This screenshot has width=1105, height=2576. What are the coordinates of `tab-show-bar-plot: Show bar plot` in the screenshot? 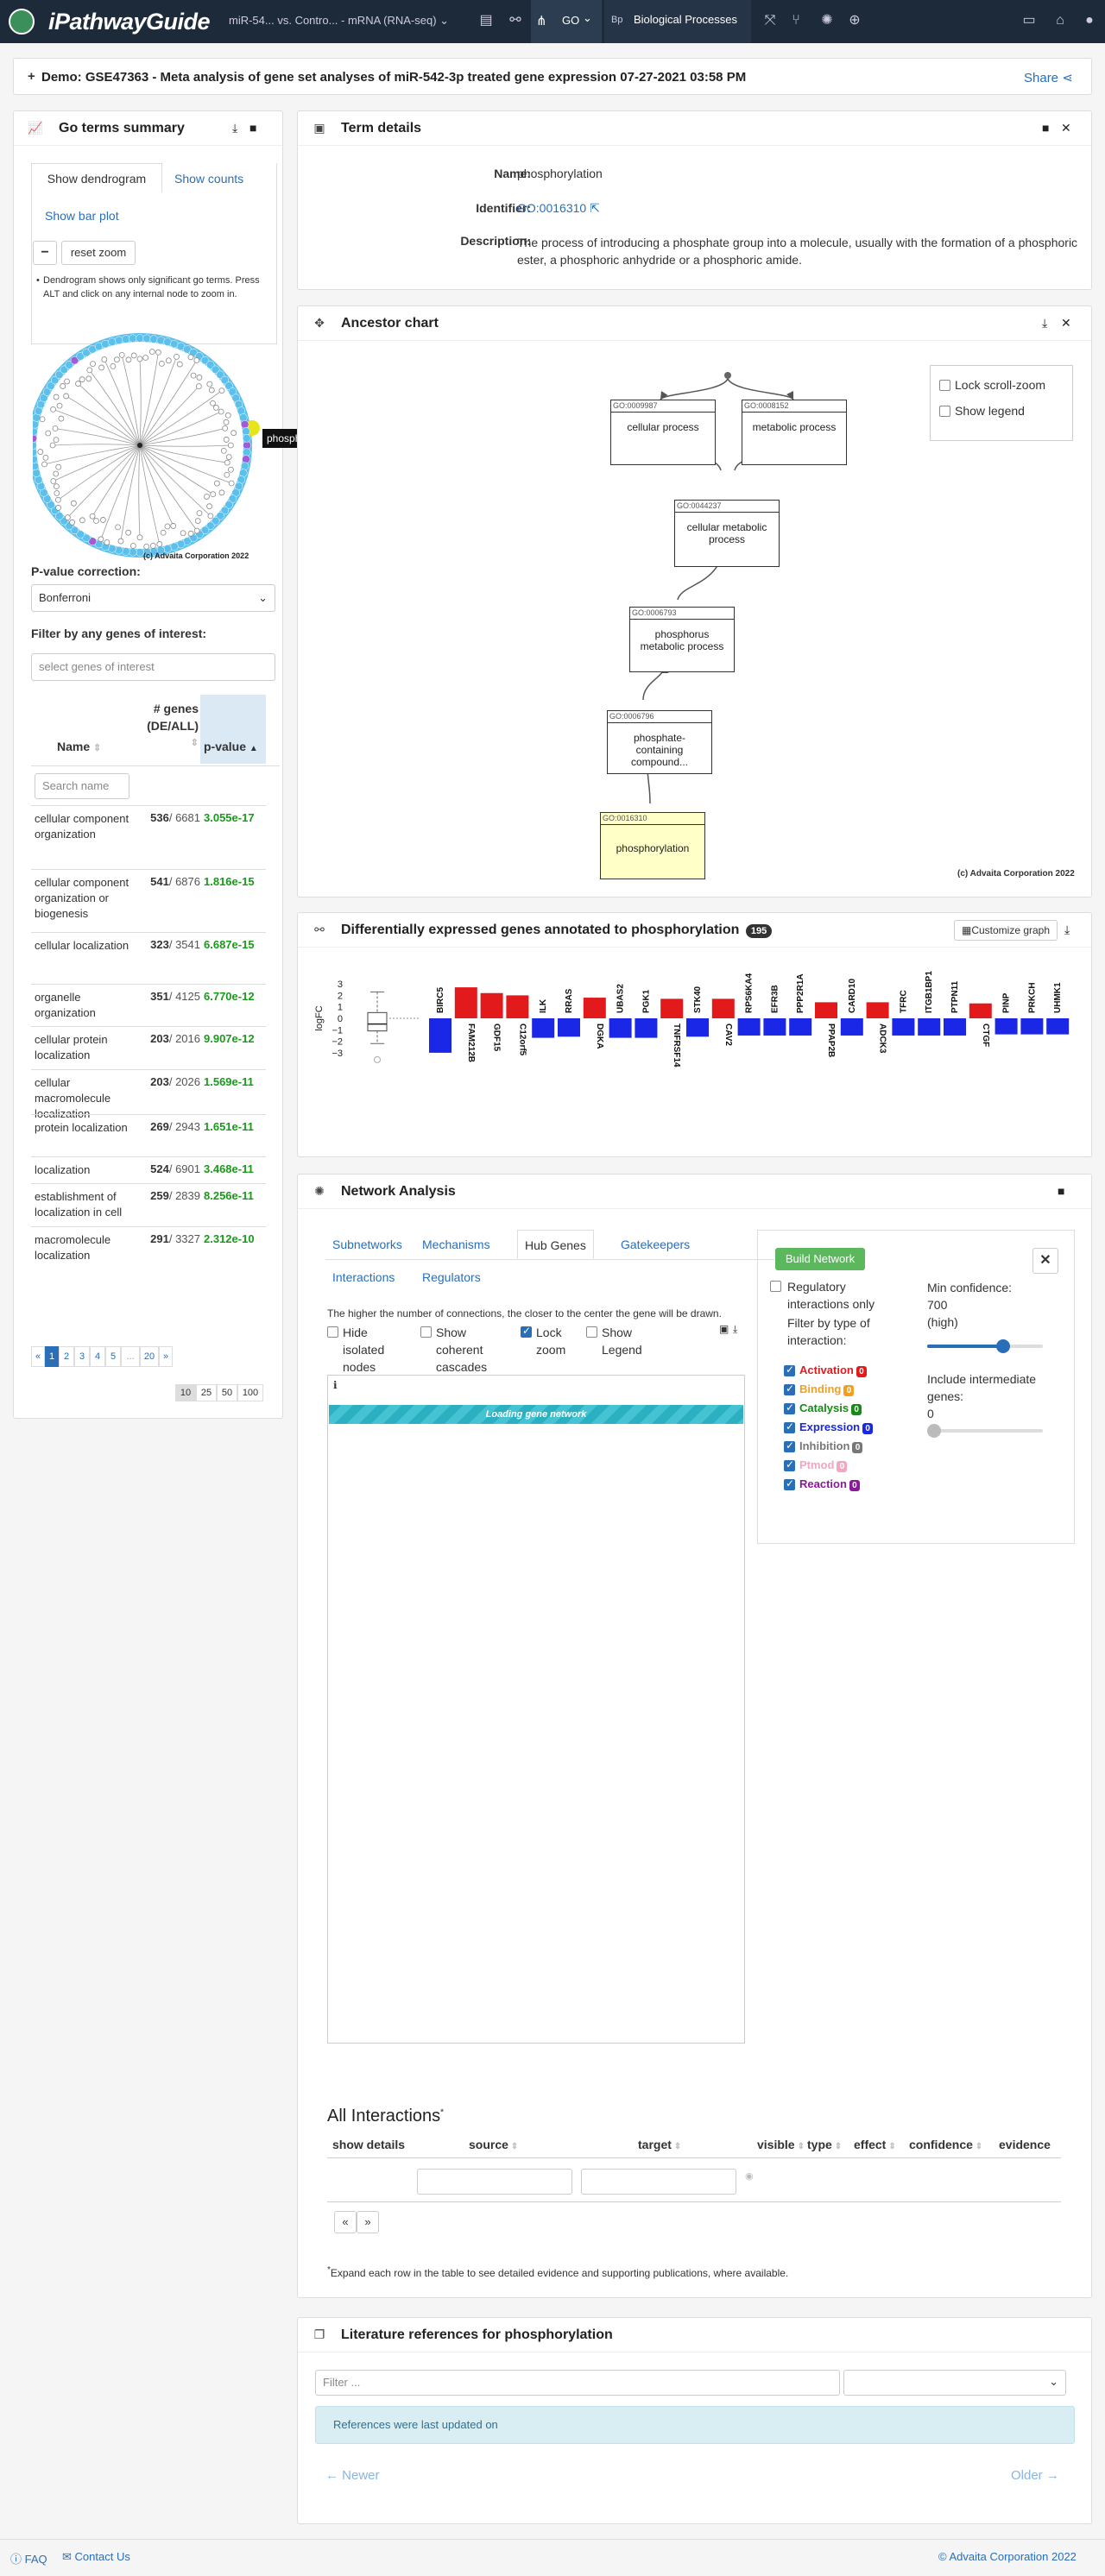 It's located at (82, 216).